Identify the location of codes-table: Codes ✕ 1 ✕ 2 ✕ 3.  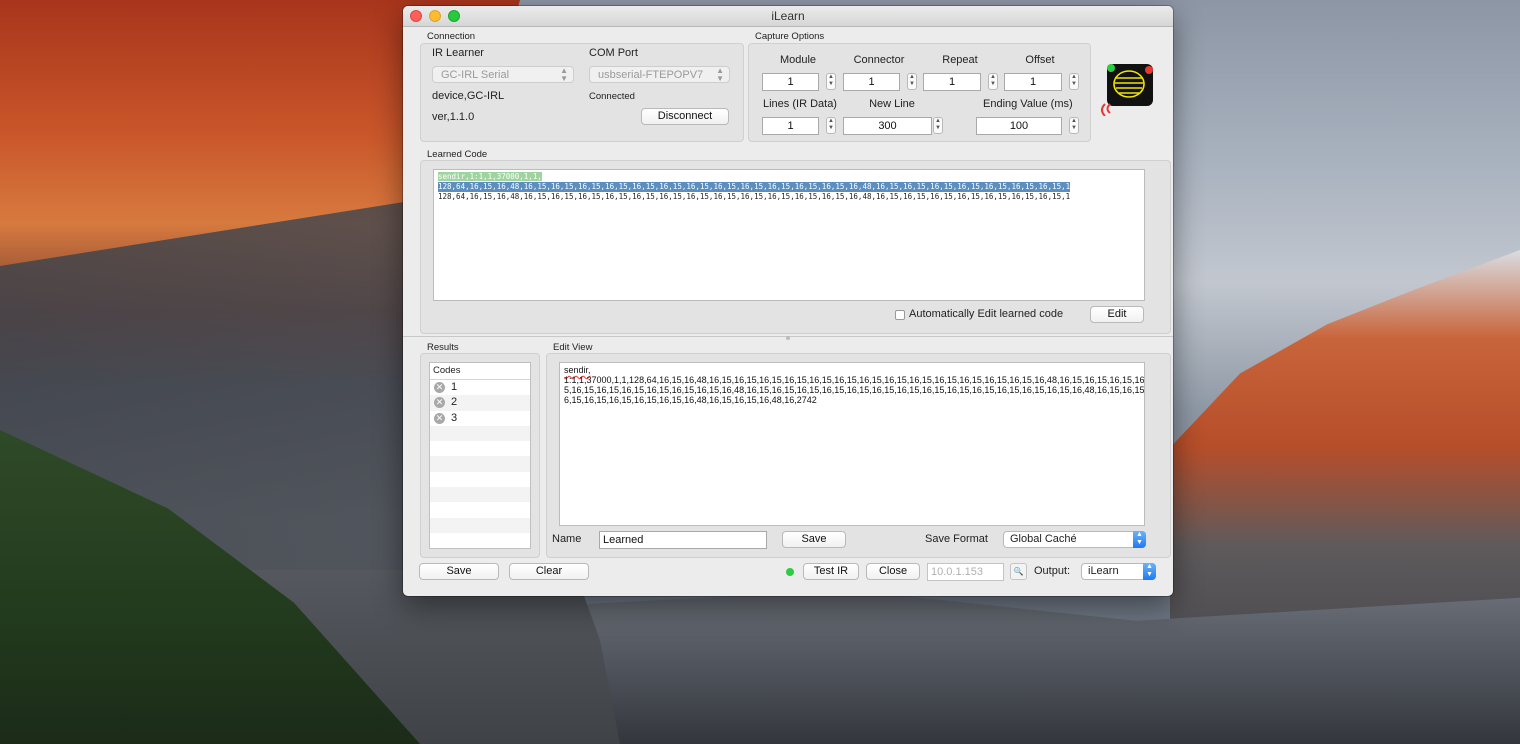
(480, 455).